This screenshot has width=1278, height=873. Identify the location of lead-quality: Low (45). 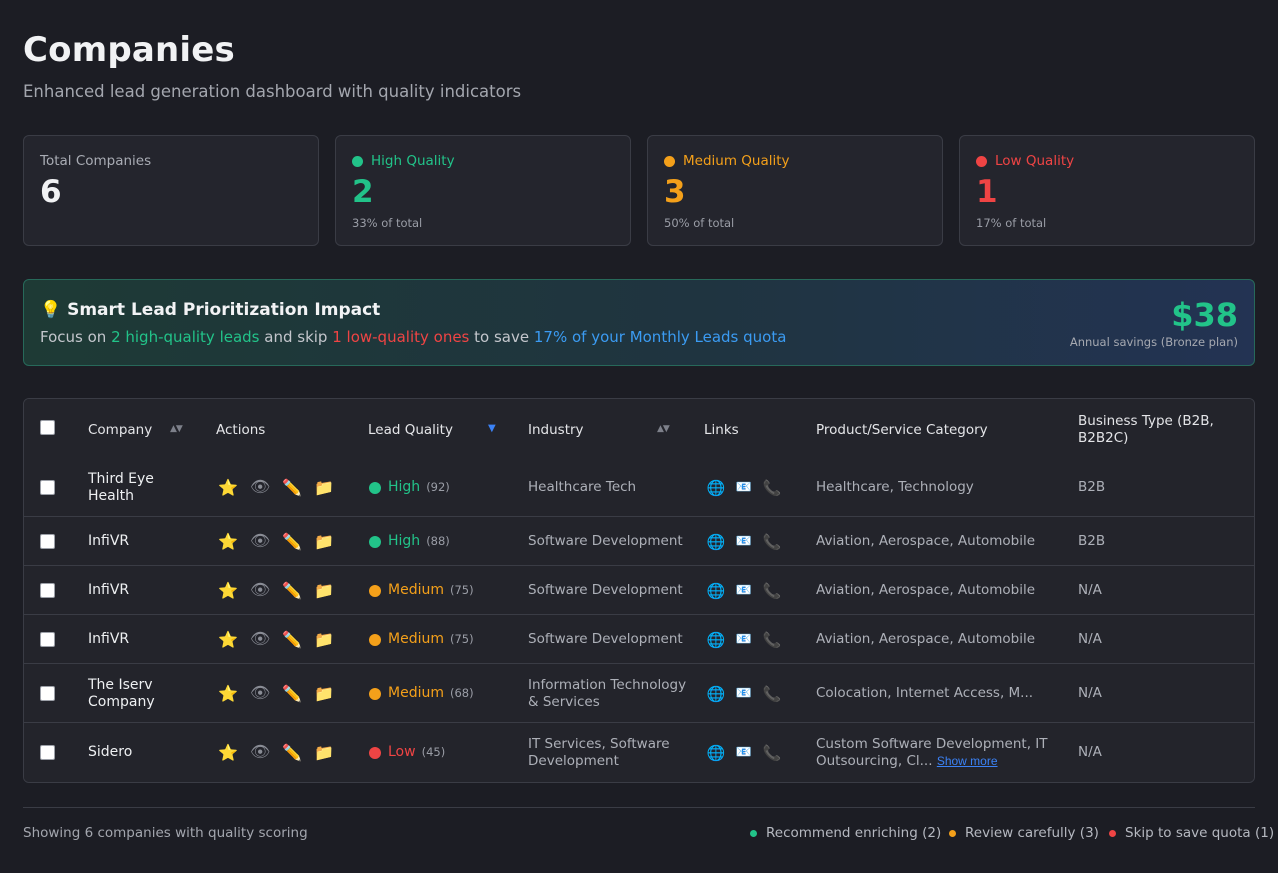
(416, 752).